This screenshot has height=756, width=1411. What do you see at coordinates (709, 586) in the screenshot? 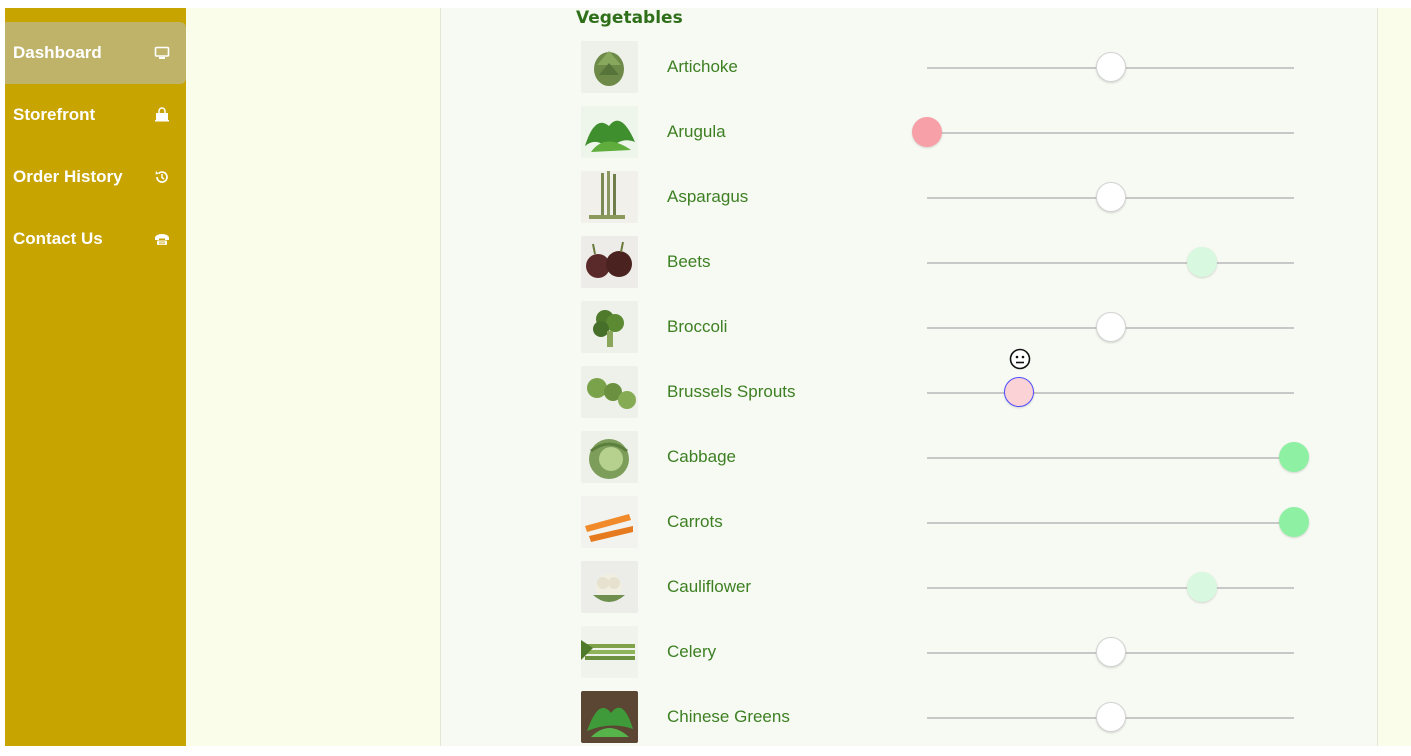
I see `vegetable-name: Cauliflower` at bounding box center [709, 586].